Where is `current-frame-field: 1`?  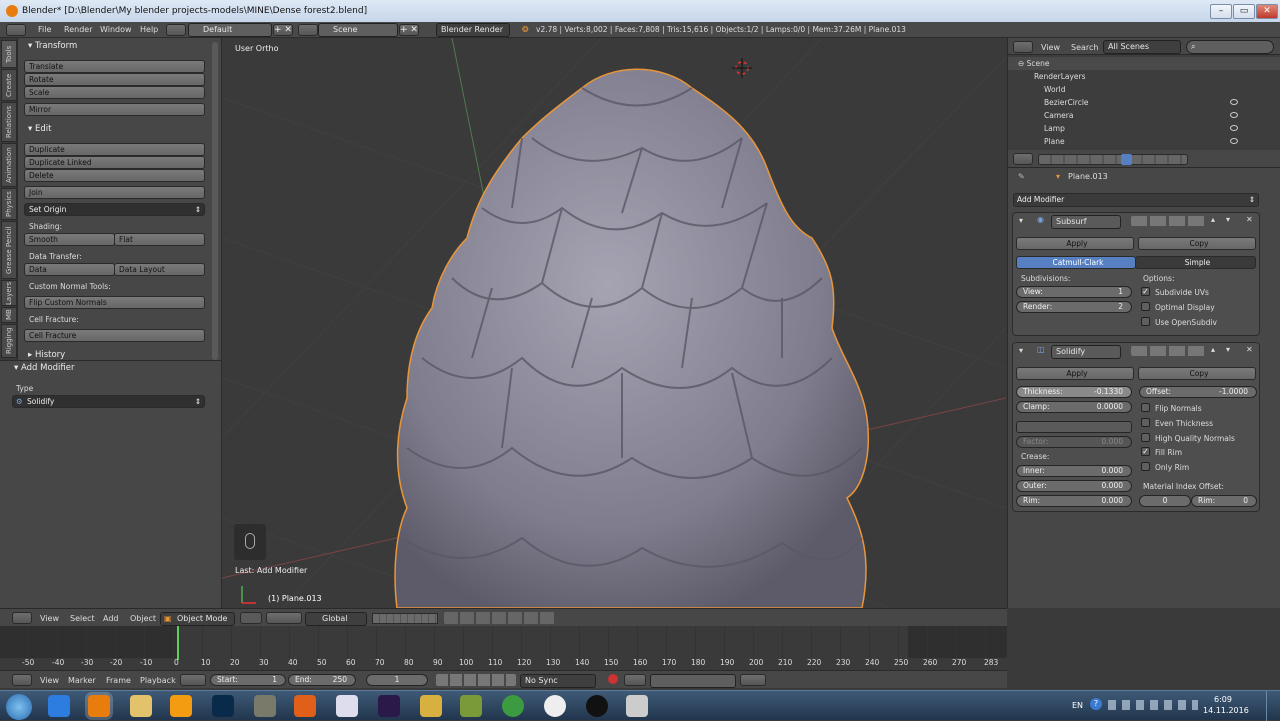
current-frame-field: 1 is located at coordinates (397, 680).